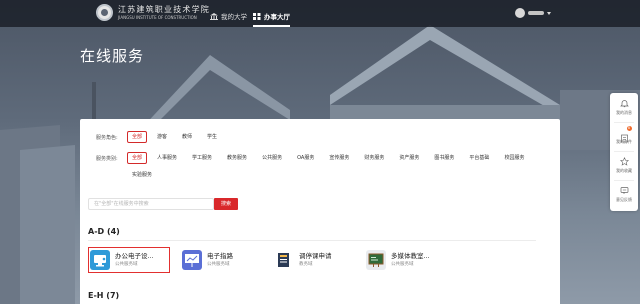  What do you see at coordinates (164, 9) in the screenshot?
I see `college-name-cn: 江苏建筑职业技术学院` at bounding box center [164, 9].